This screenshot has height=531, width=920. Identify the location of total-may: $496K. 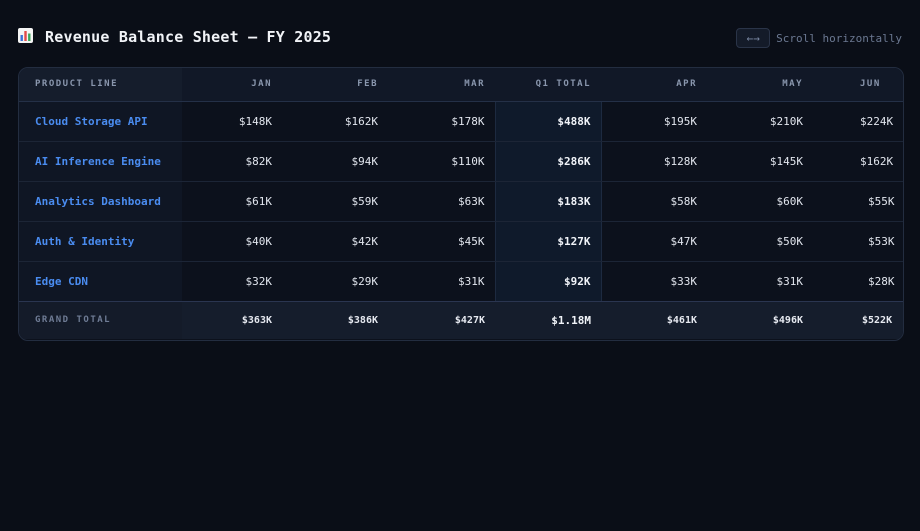
(760, 320).